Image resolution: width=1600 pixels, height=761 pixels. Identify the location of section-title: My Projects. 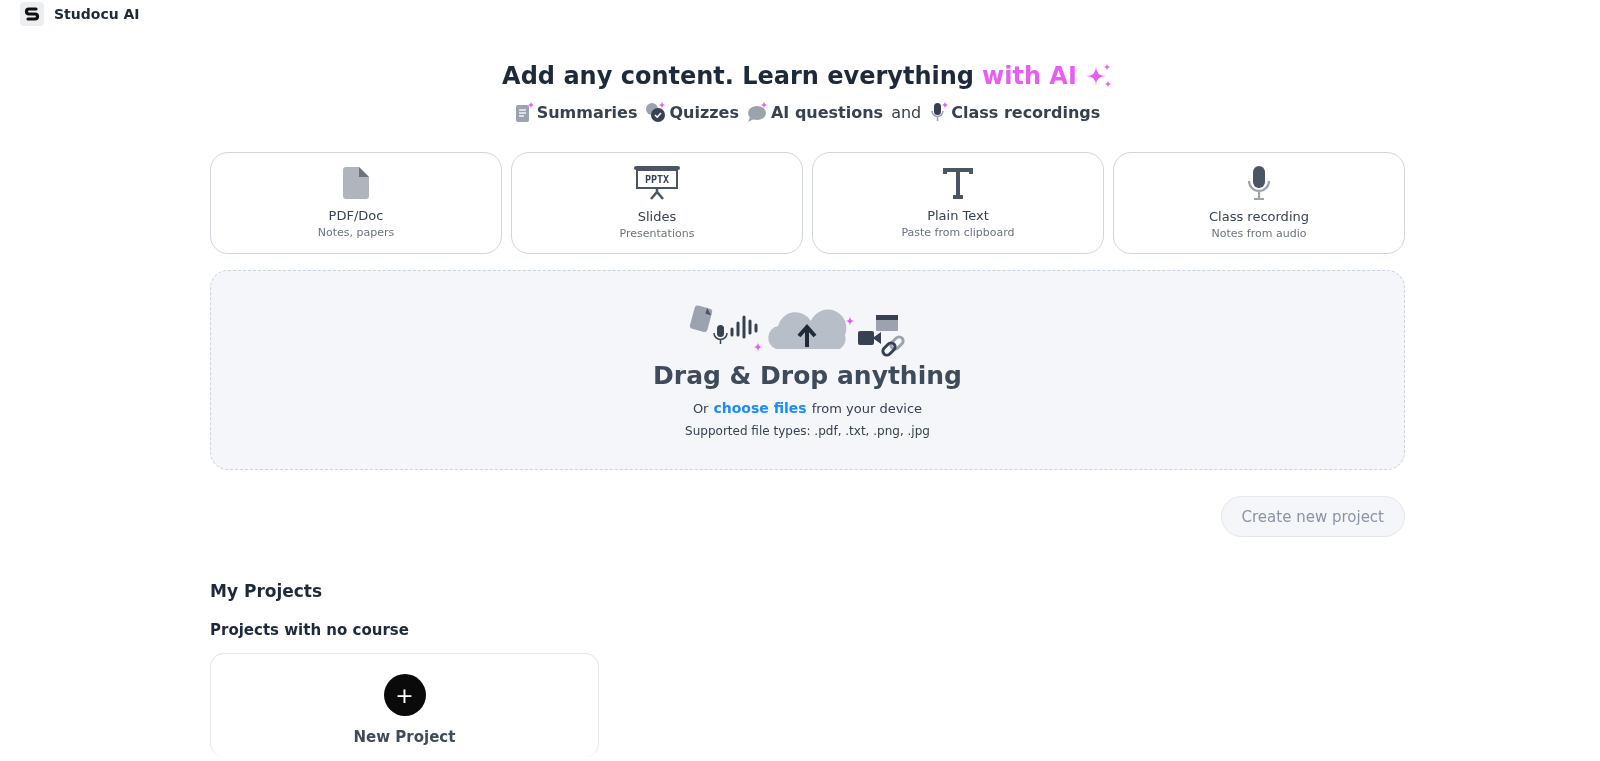
(267, 591).